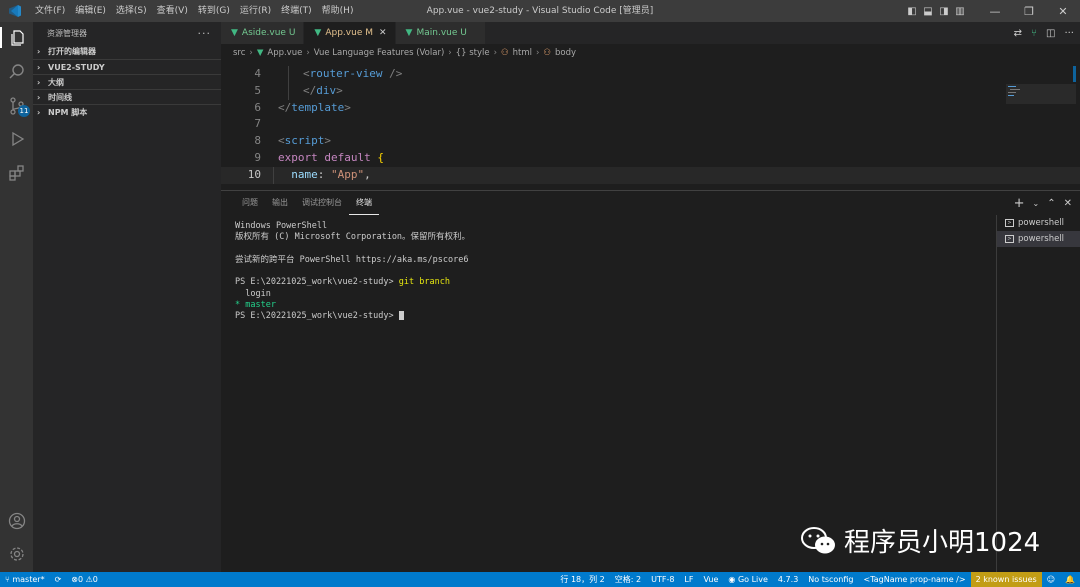 This screenshot has height=587, width=1080. I want to click on broadcast-icon: ◉, so click(732, 579).